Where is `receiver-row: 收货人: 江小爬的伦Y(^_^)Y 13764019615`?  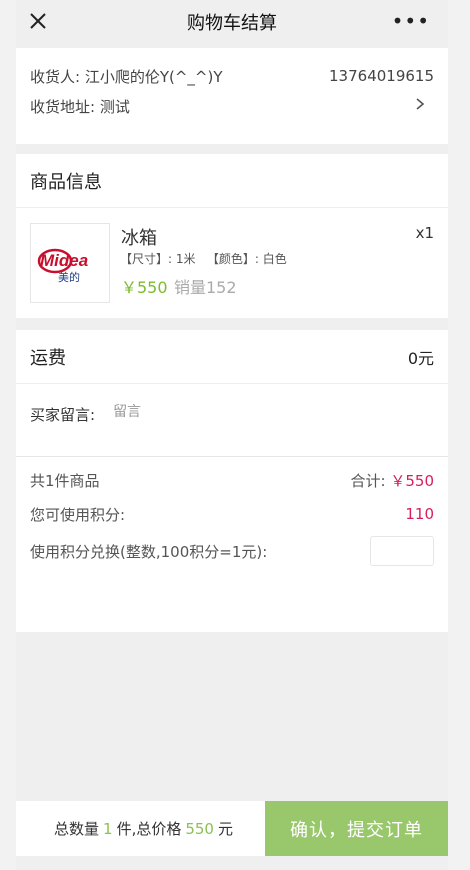 receiver-row: 收货人: 江小爬的伦Y(^_^)Y 13764019615 is located at coordinates (232, 76).